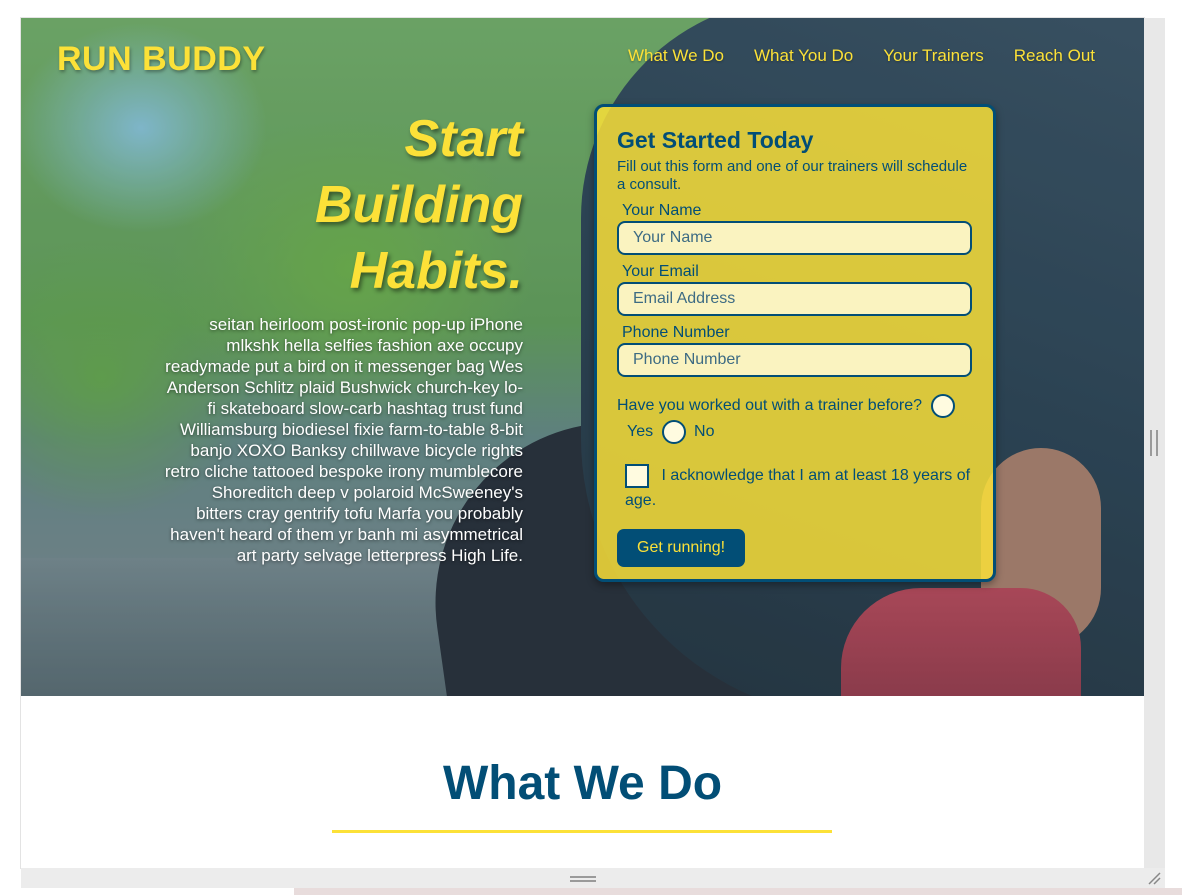 Image resolution: width=1182 pixels, height=895 pixels. I want to click on phone-input, so click(794, 360).